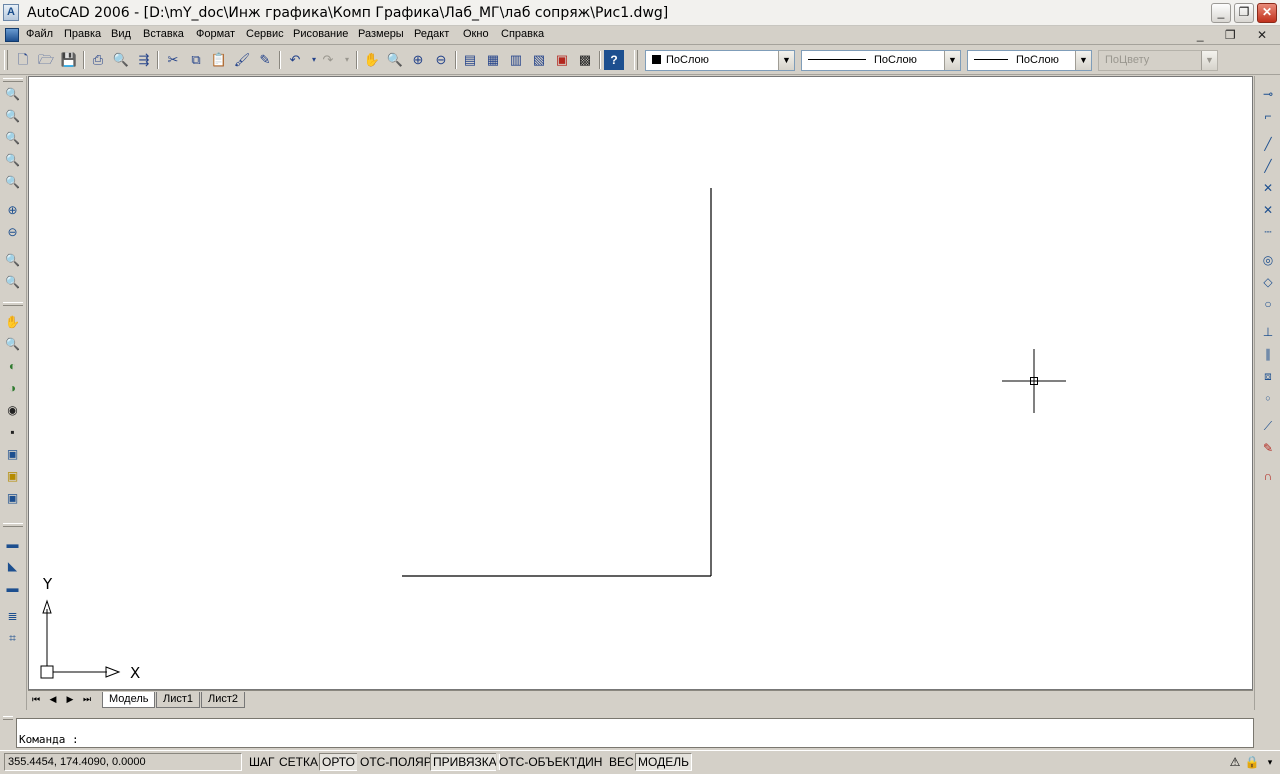 The image size is (1280, 774). I want to click on snap-node-icon: ○, so click(1268, 398).